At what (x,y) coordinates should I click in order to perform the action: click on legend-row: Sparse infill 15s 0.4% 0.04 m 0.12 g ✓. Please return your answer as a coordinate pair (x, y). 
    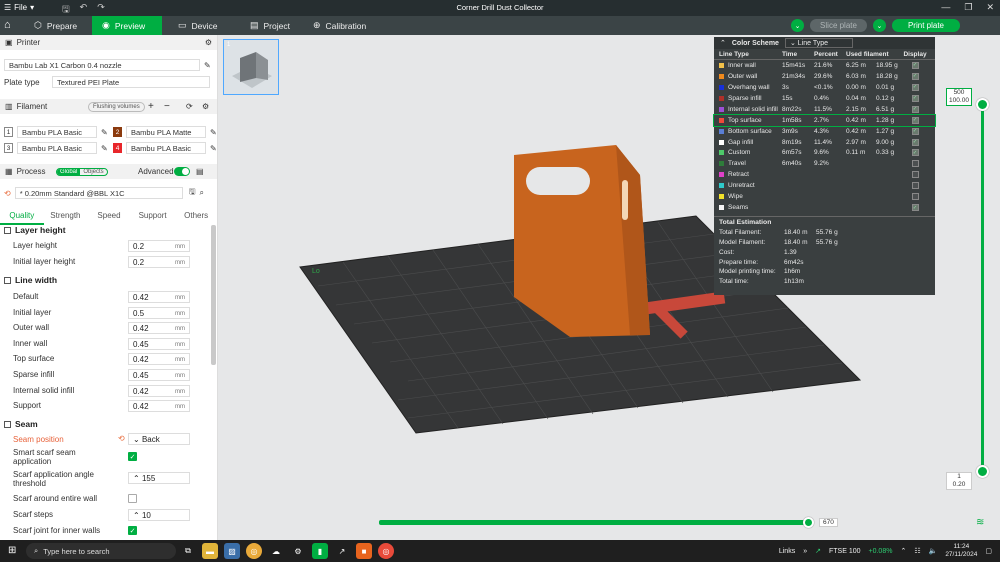
    Looking at the image, I should click on (824, 98).